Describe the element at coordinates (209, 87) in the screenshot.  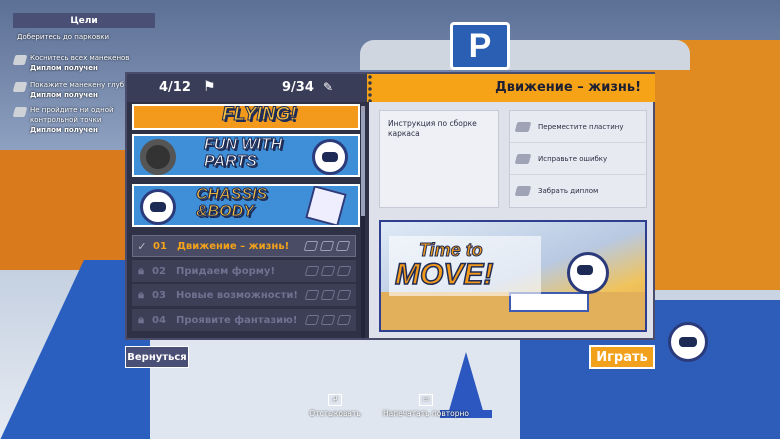
I see `checkered-flag-icon: ⚑` at that location.